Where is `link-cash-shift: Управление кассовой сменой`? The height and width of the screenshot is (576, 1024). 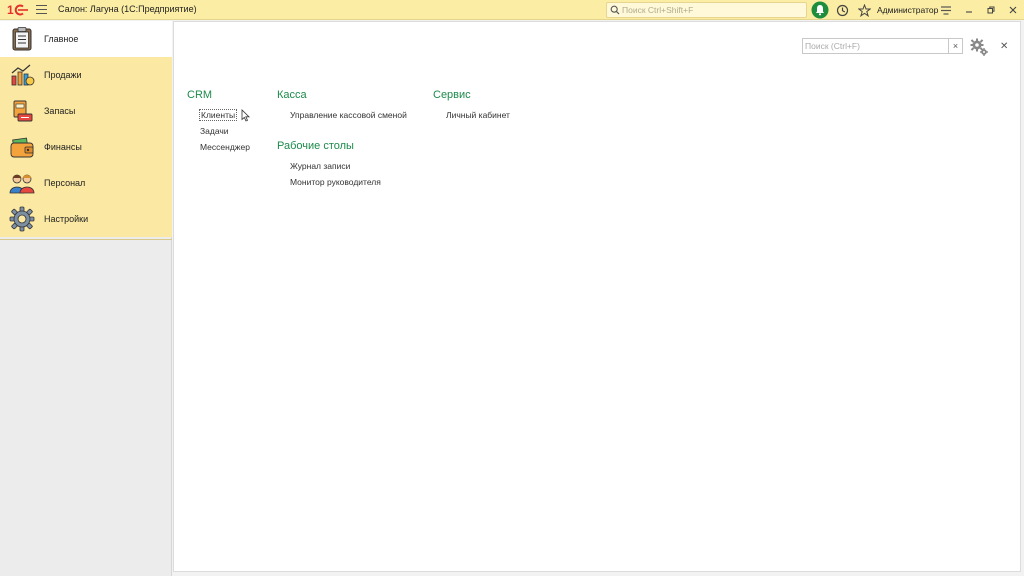 link-cash-shift: Управление кассовой сменой is located at coordinates (348, 115).